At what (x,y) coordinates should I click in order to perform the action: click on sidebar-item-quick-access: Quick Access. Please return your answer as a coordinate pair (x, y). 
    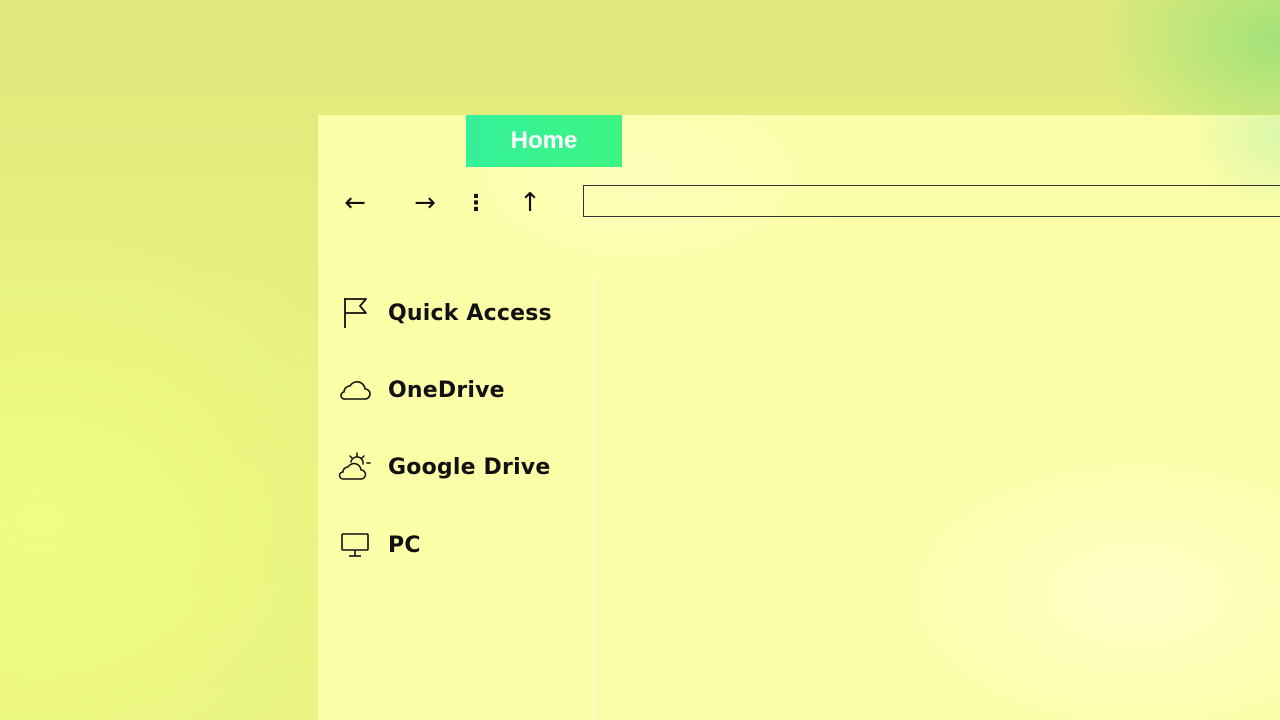
    Looking at the image, I should click on (463, 313).